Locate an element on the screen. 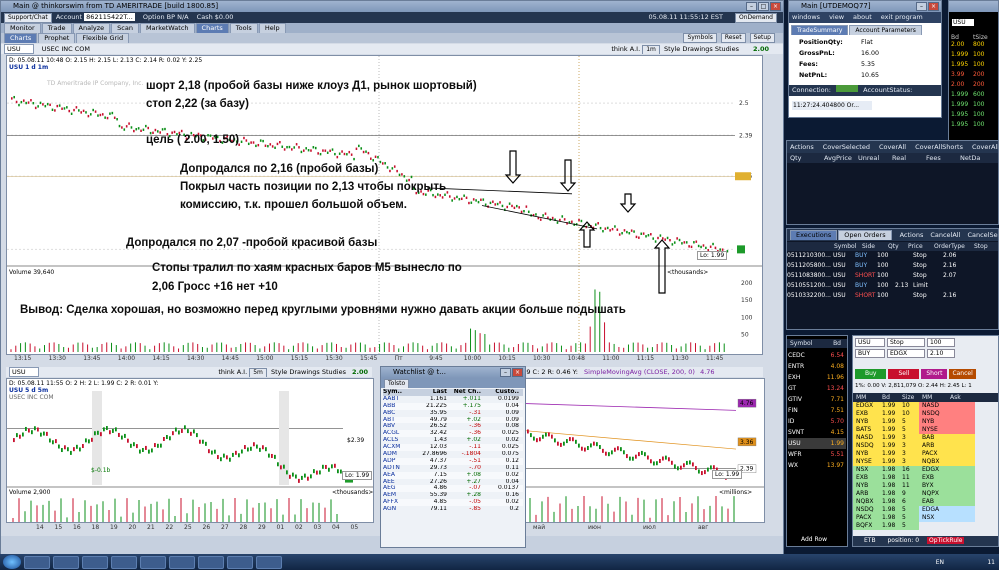  taskbar: EN 11 is located at coordinates (499, 562).